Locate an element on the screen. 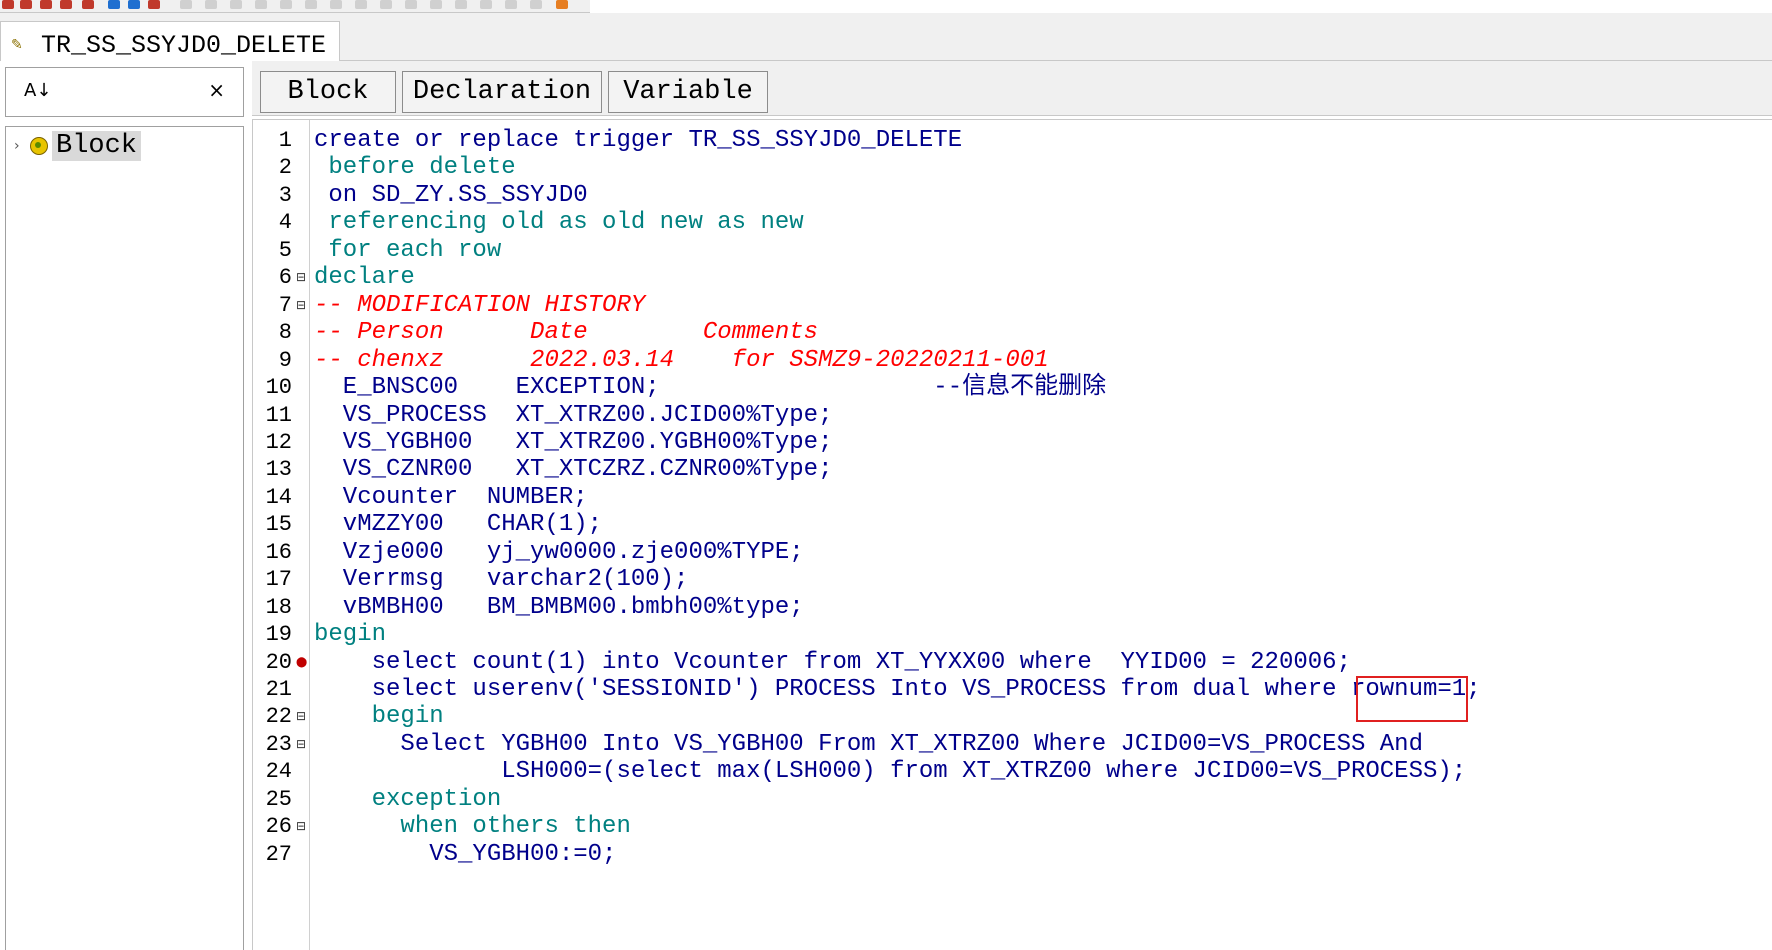 The height and width of the screenshot is (950, 1772). code-line: 10 E_BNSC00 EXCEPTION; --信息不能删除 is located at coordinates (1012, 387).